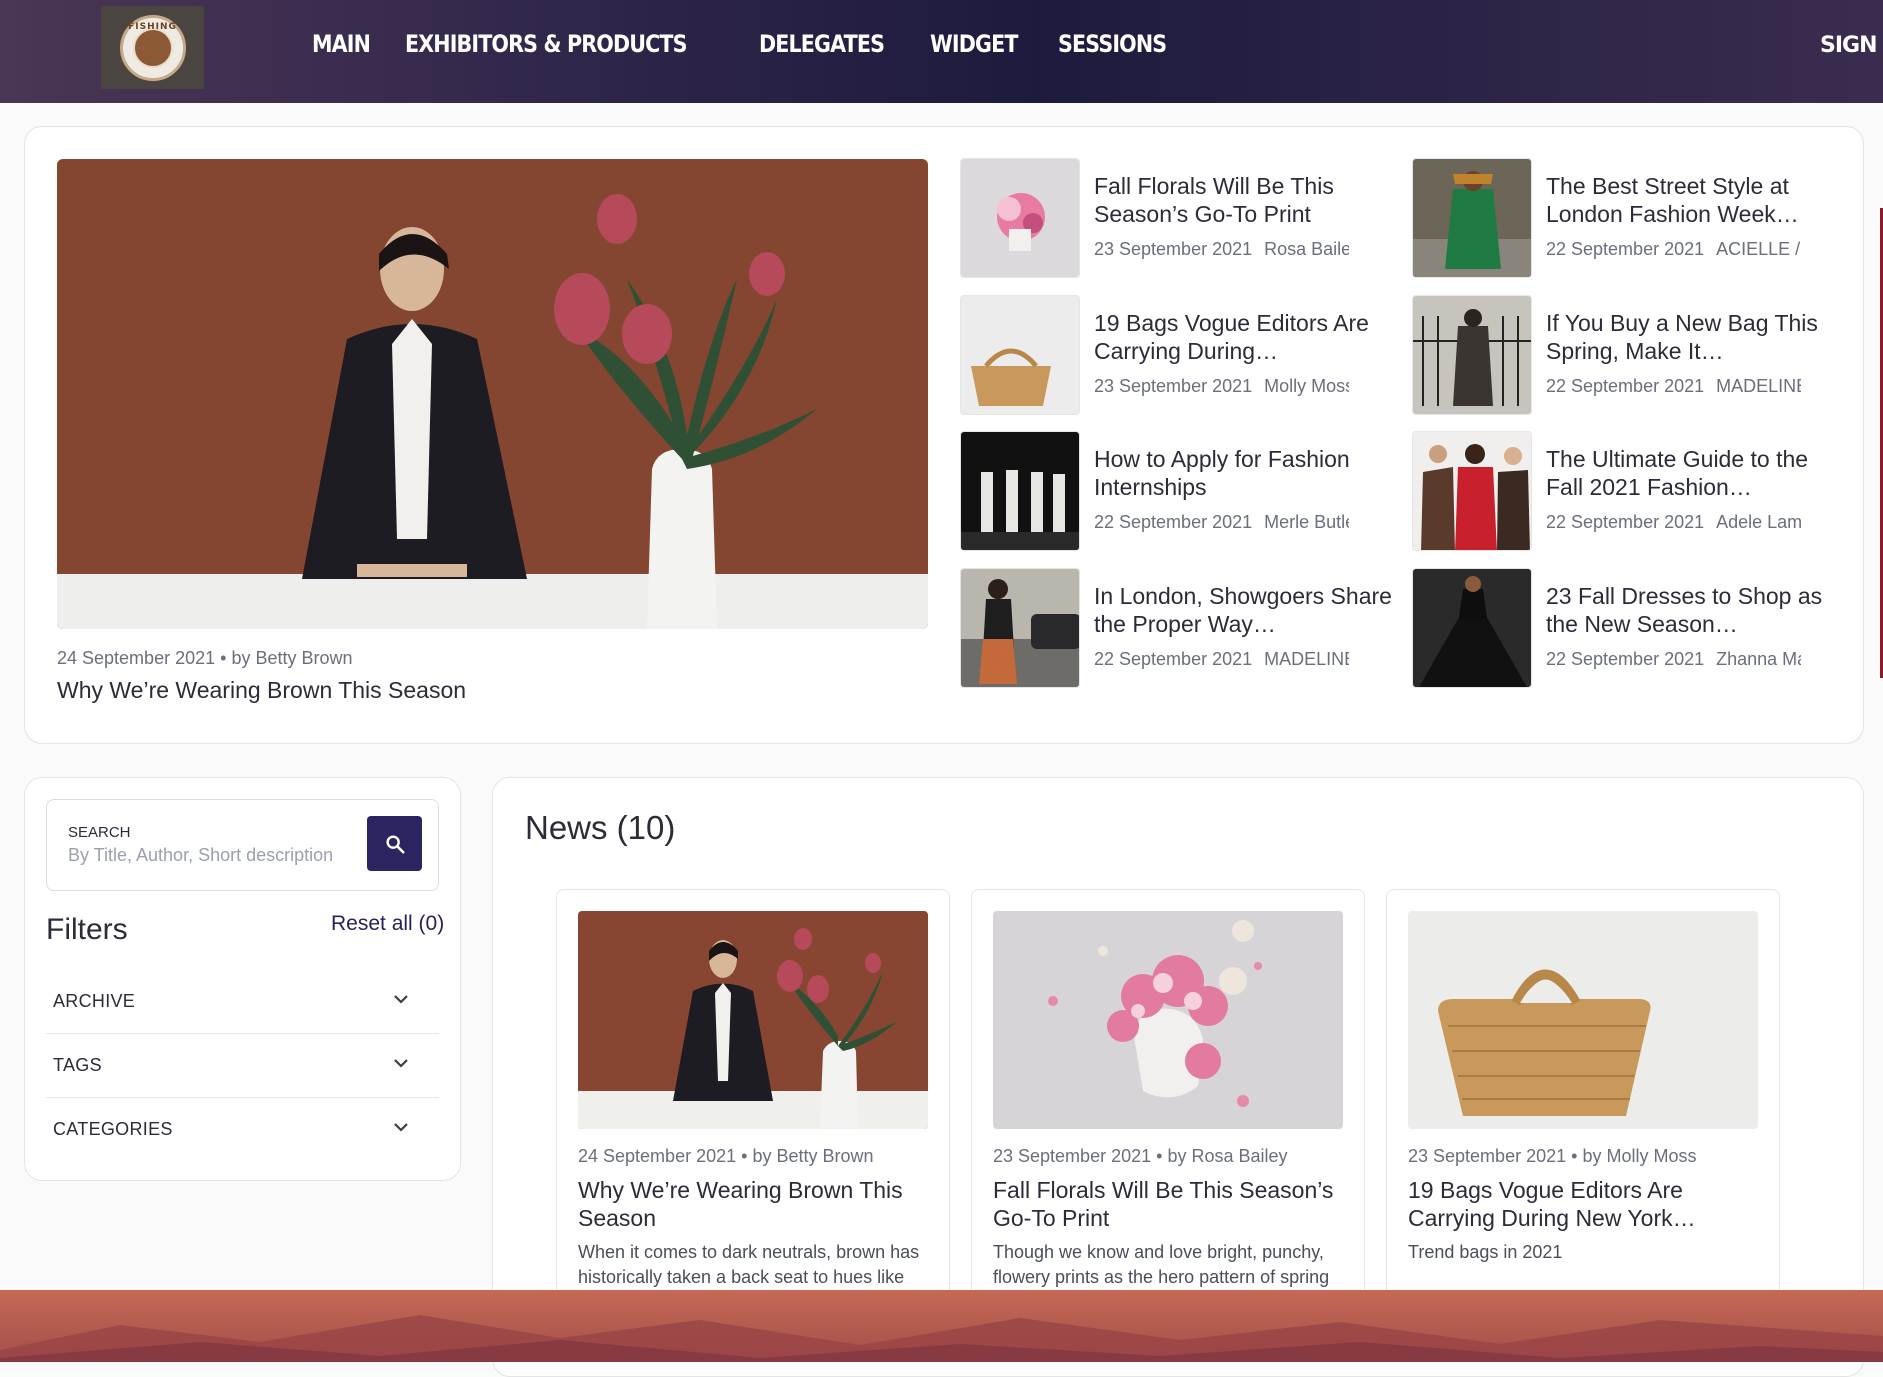 The height and width of the screenshot is (1377, 1883). Describe the element at coordinates (1306, 522) in the screenshot. I see `side-item-author: Merle Butler` at that location.